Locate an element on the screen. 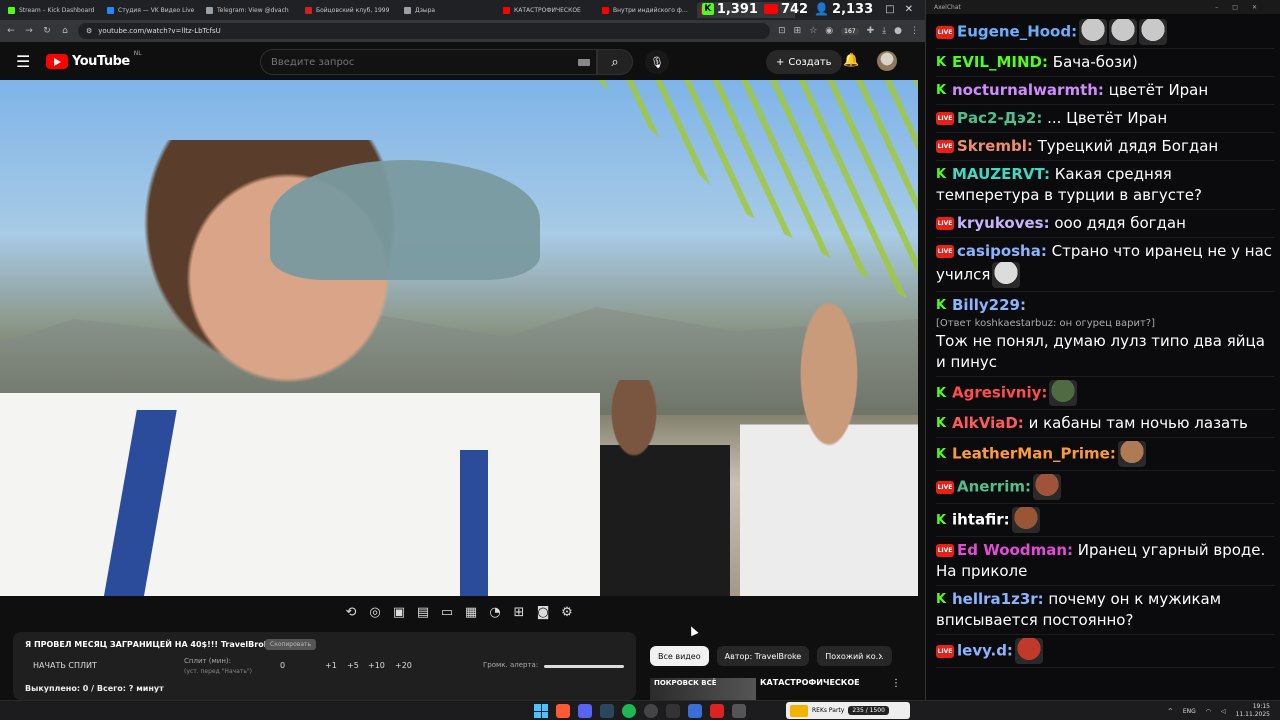 This screenshot has height=720, width=1280. menu-dots-icon: ⋮ is located at coordinates (914, 31).